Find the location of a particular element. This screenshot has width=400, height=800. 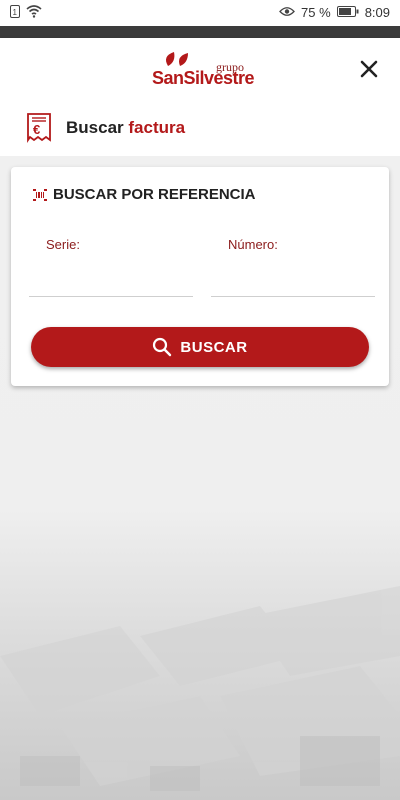

leaf-icon is located at coordinates (177, 59).